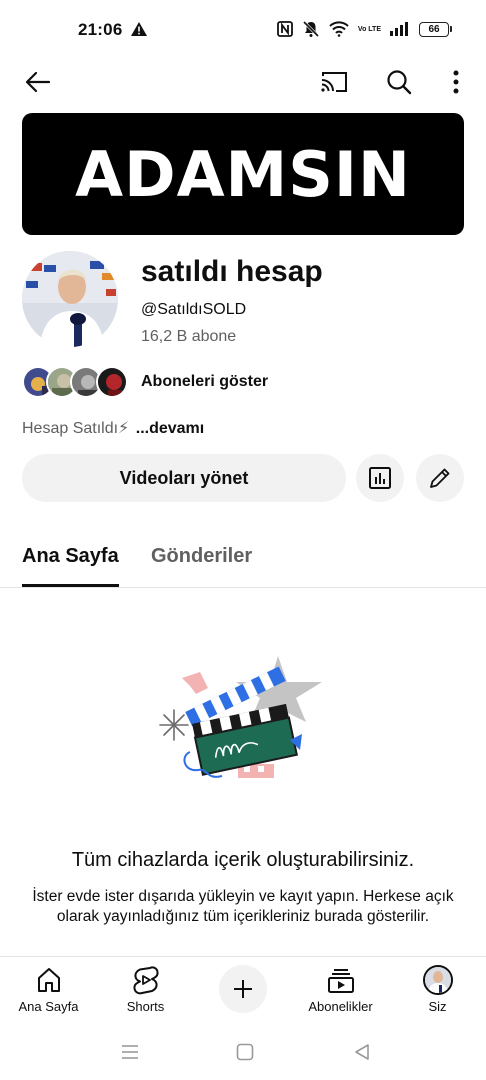 The width and height of the screenshot is (486, 1080). Describe the element at coordinates (232, 271) in the screenshot. I see `channel-name: satıldı hesap` at that location.